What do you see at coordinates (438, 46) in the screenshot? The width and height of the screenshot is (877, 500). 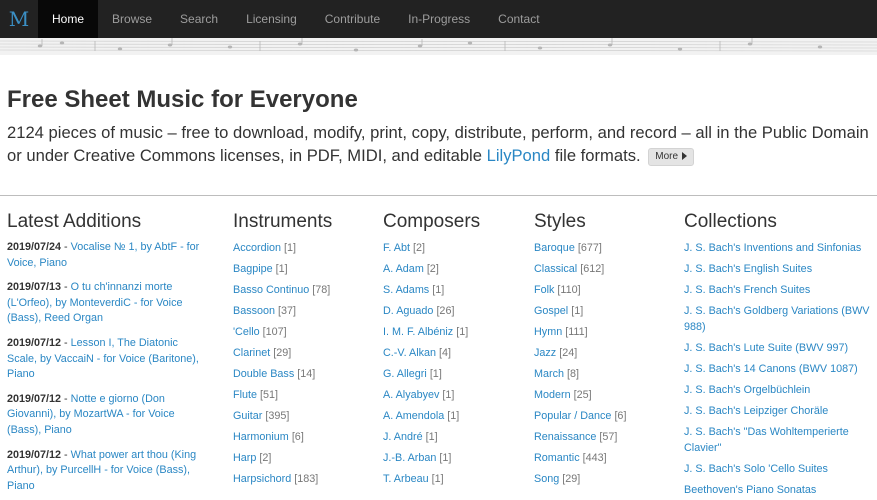 I see `sheet-music-banner` at bounding box center [438, 46].